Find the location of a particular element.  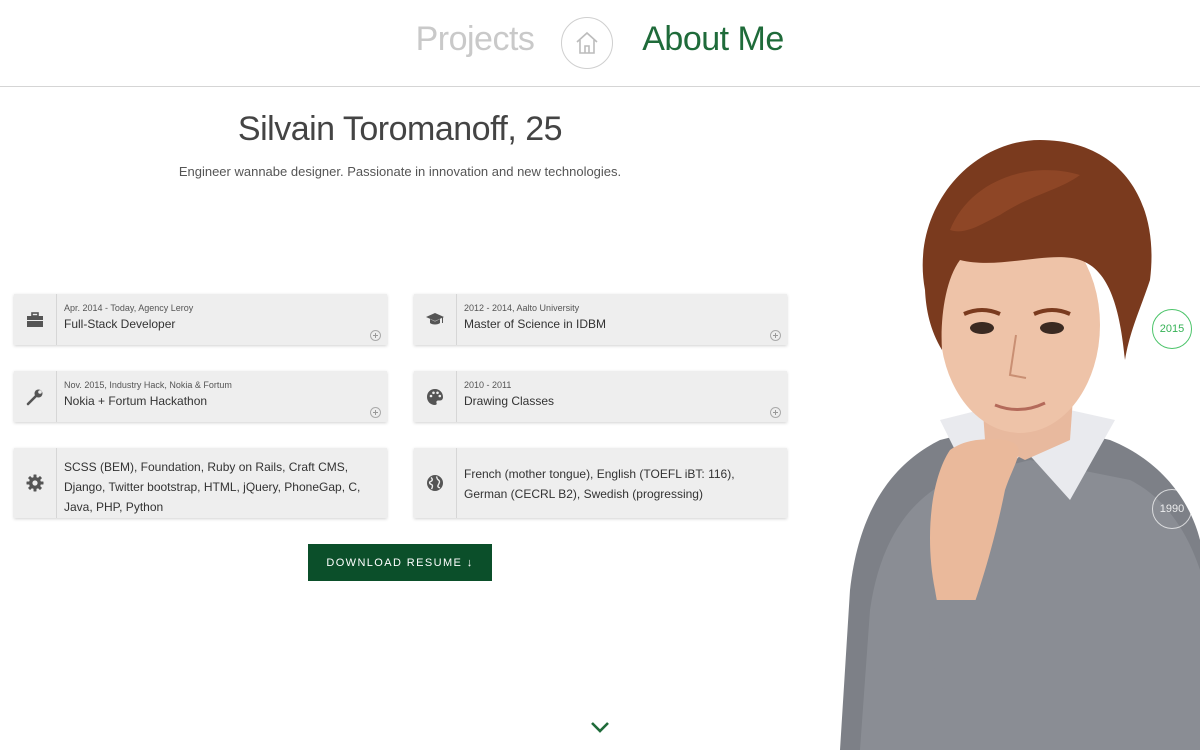

home-icon is located at coordinates (587, 42).